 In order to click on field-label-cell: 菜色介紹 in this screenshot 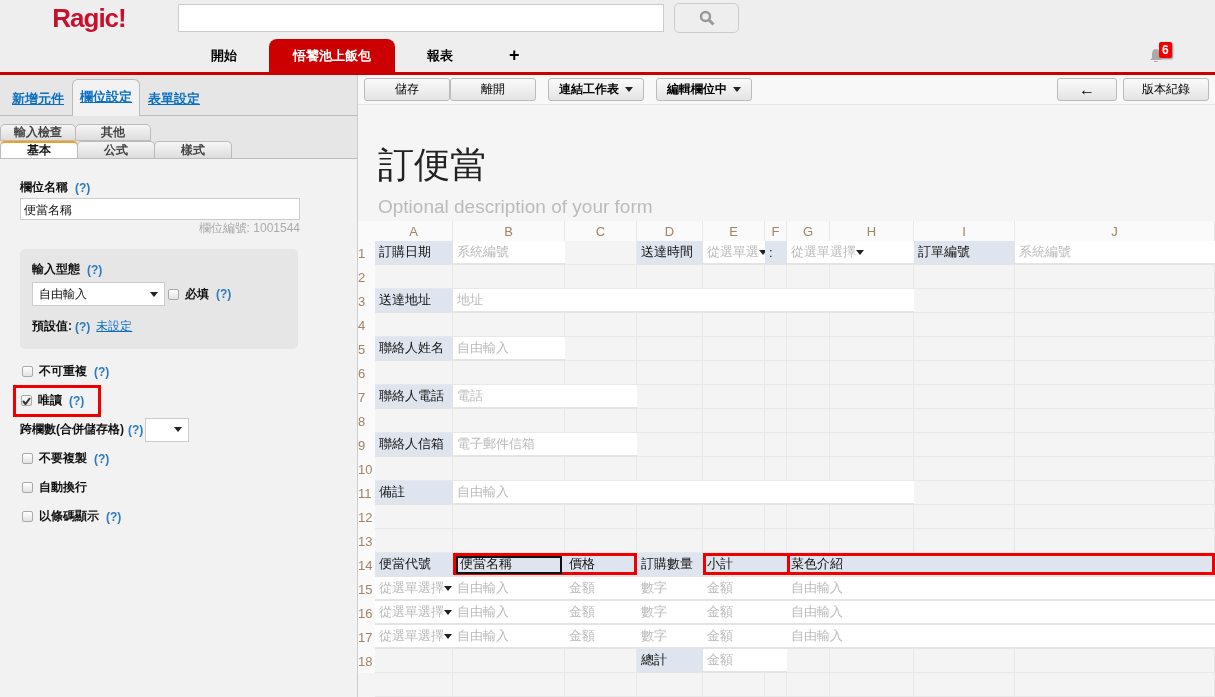, I will do `click(1001, 565)`.